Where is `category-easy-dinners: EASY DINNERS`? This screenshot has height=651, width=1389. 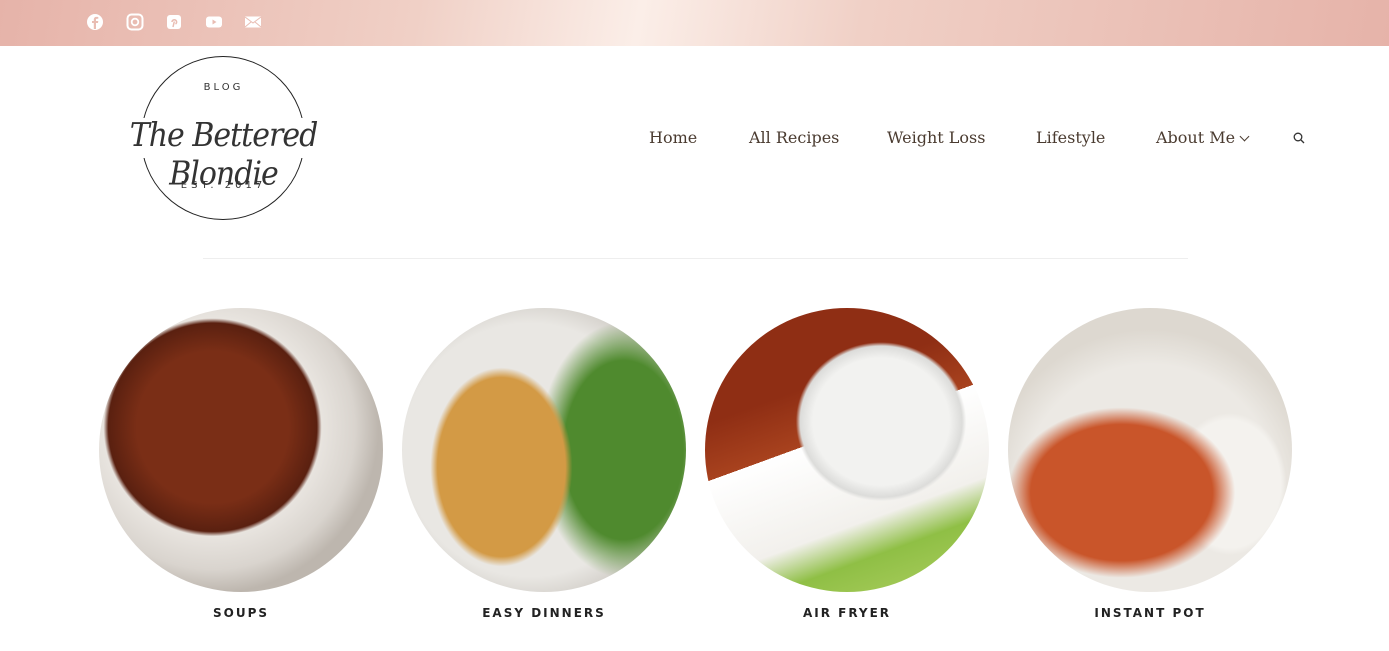
category-easy-dinners: EASY DINNERS is located at coordinates (544, 464).